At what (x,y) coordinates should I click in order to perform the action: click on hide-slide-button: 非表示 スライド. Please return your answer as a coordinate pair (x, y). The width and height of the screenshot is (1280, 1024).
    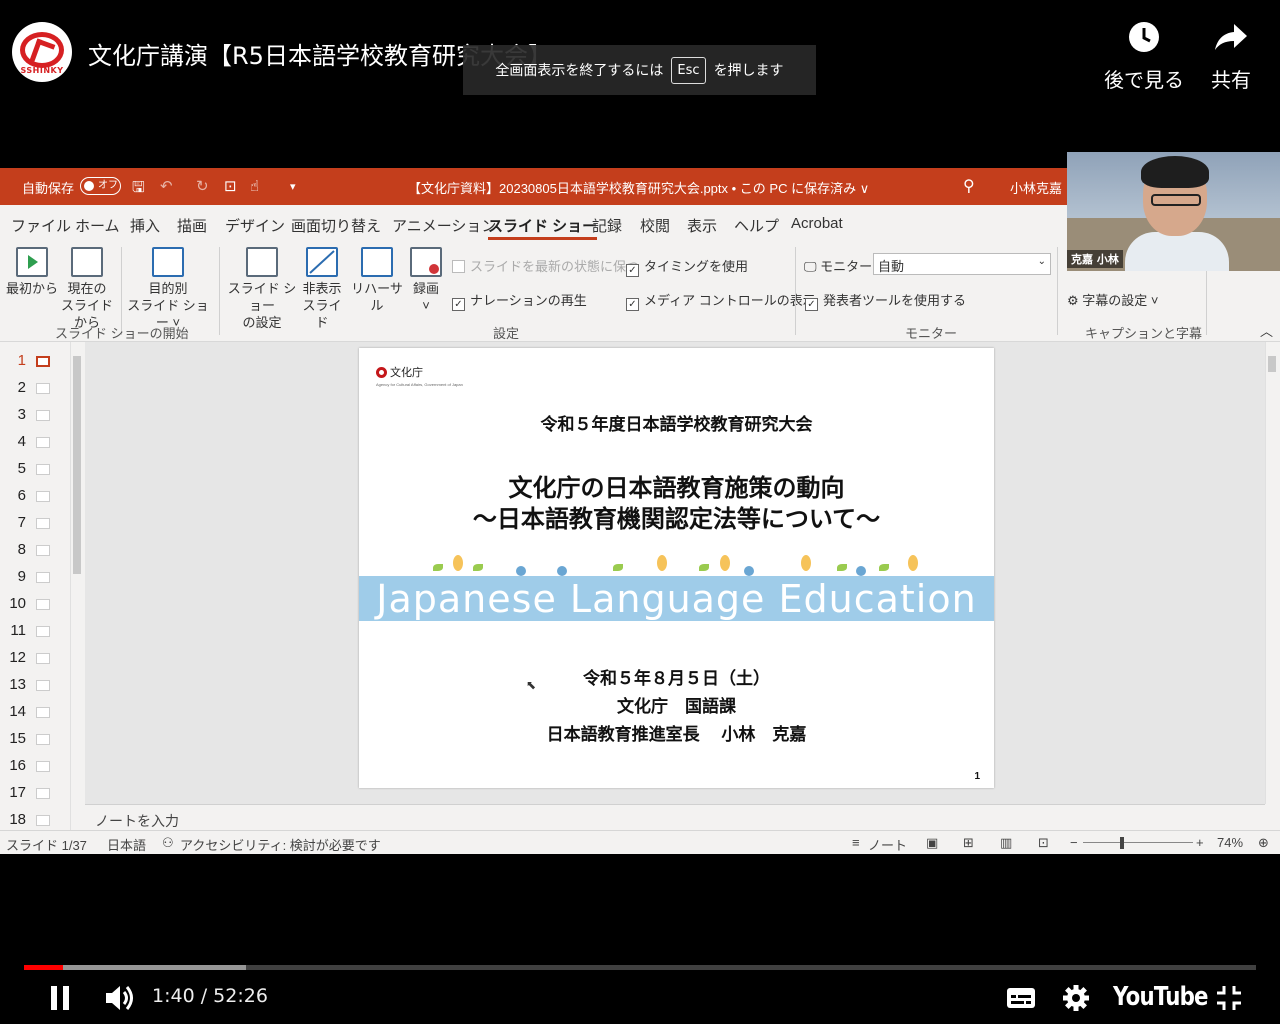
    Looking at the image, I should click on (322, 289).